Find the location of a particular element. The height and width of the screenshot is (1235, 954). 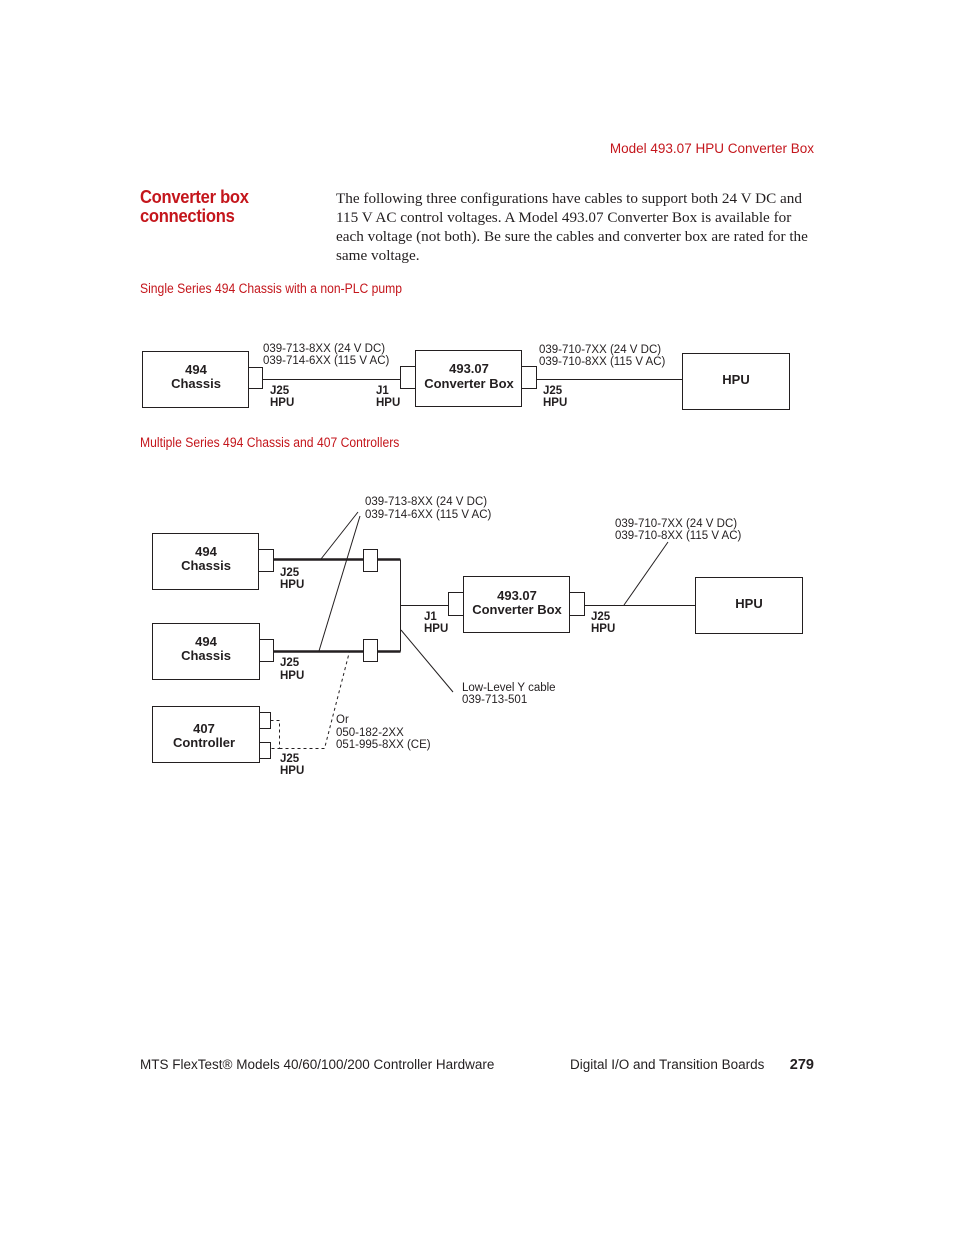

y-cable-label-1: Low-Level Y cable is located at coordinates (509, 688).